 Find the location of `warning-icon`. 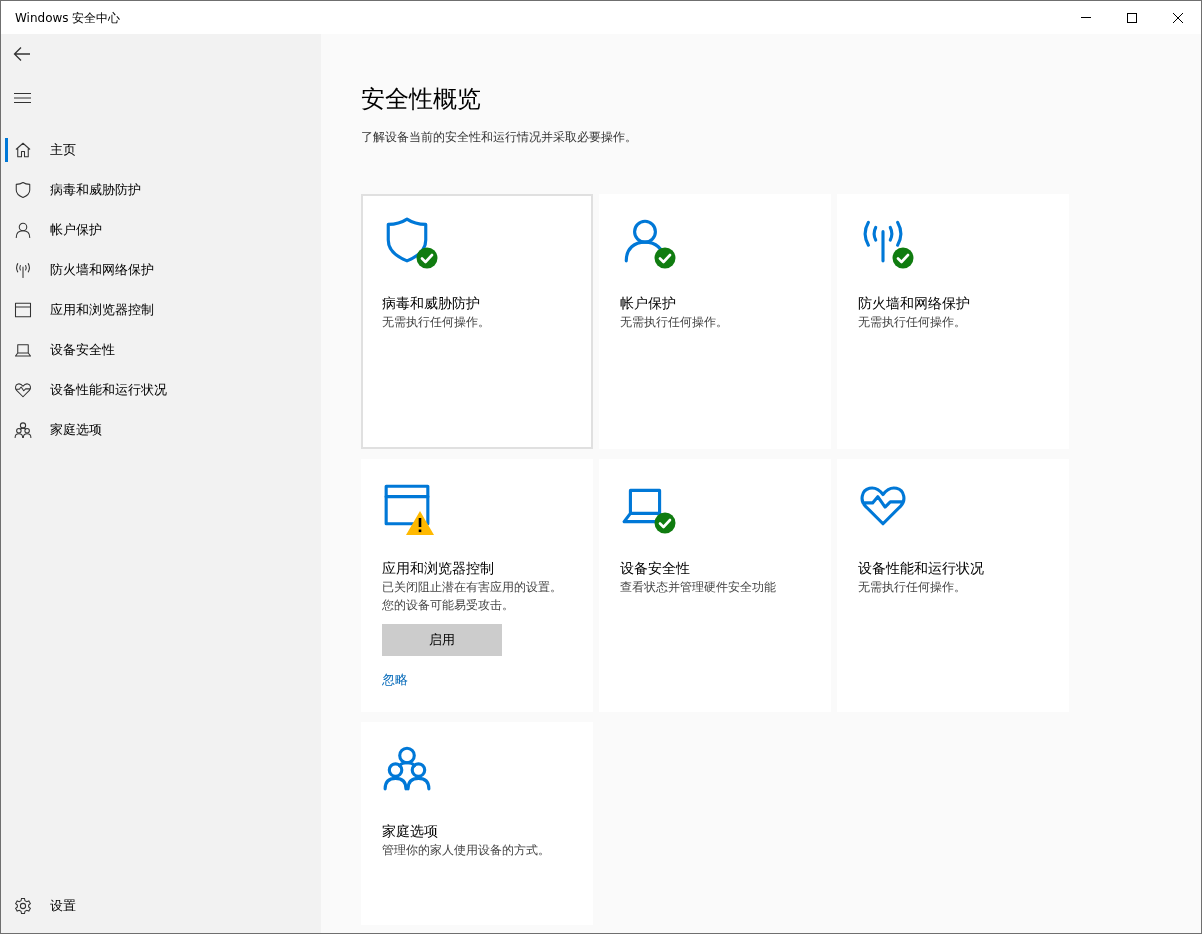

warning-icon is located at coordinates (420, 523).